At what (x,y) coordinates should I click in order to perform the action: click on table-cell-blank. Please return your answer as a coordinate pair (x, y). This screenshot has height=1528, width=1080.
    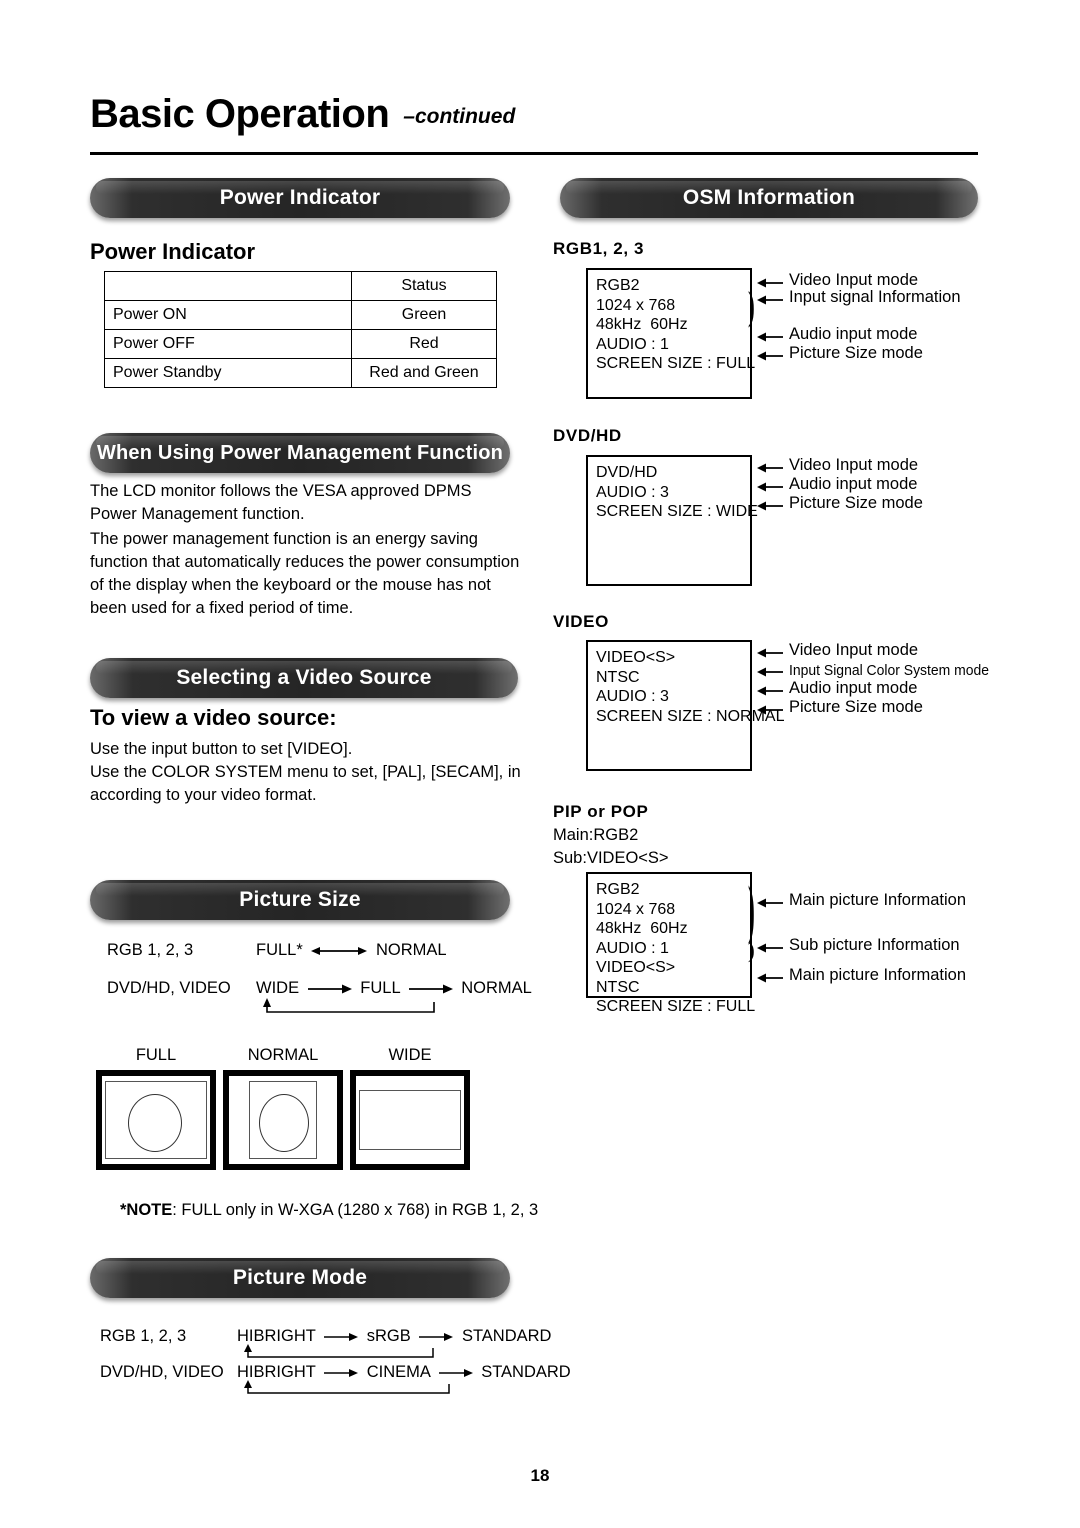
    Looking at the image, I should click on (228, 286).